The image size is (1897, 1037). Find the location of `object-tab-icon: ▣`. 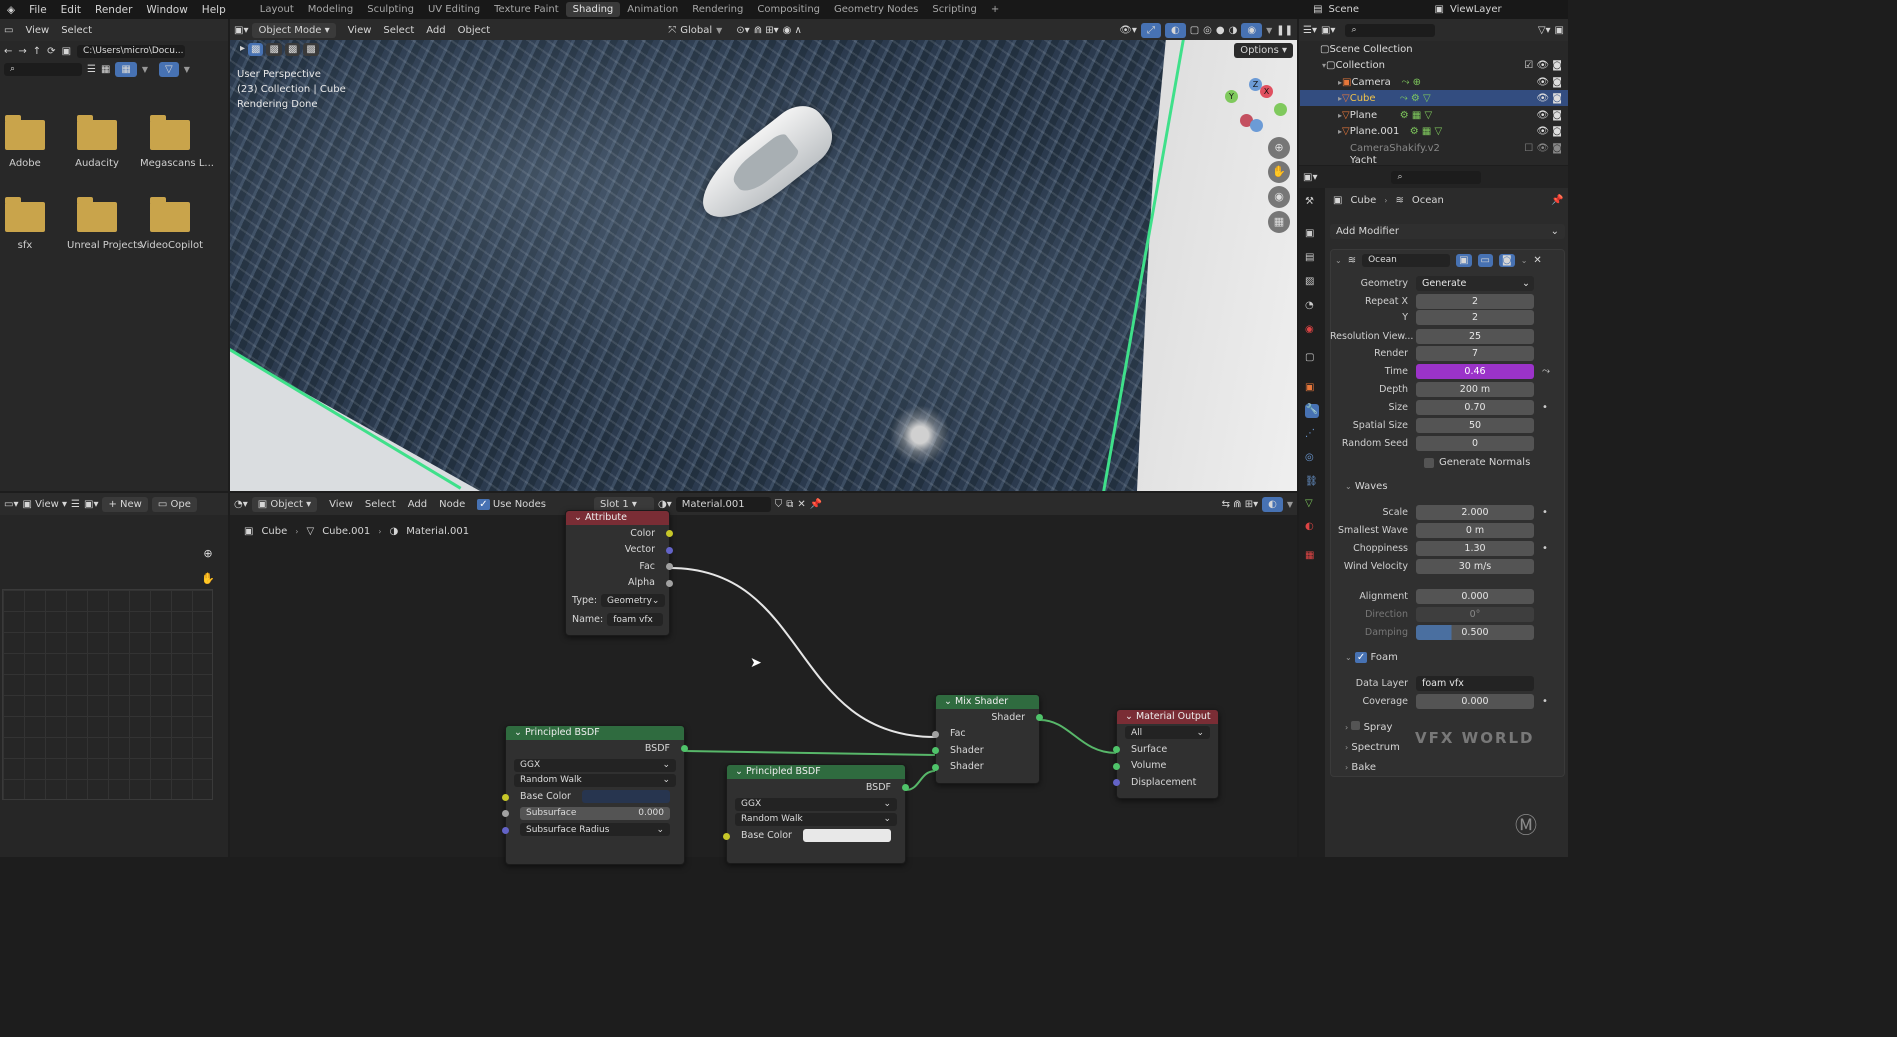

object-tab-icon: ▣ is located at coordinates (1312, 389).